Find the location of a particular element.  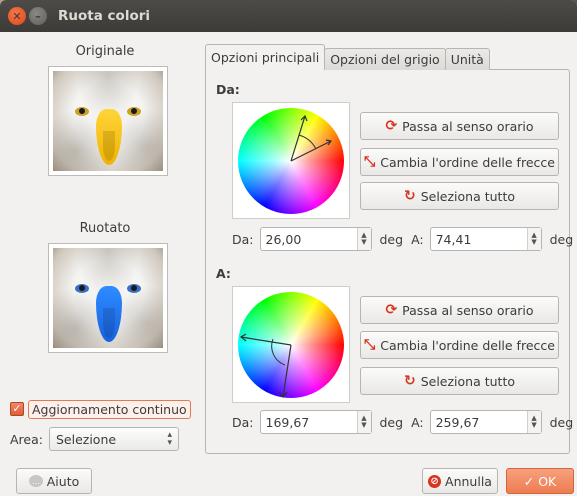

original-image is located at coordinates (108, 121).